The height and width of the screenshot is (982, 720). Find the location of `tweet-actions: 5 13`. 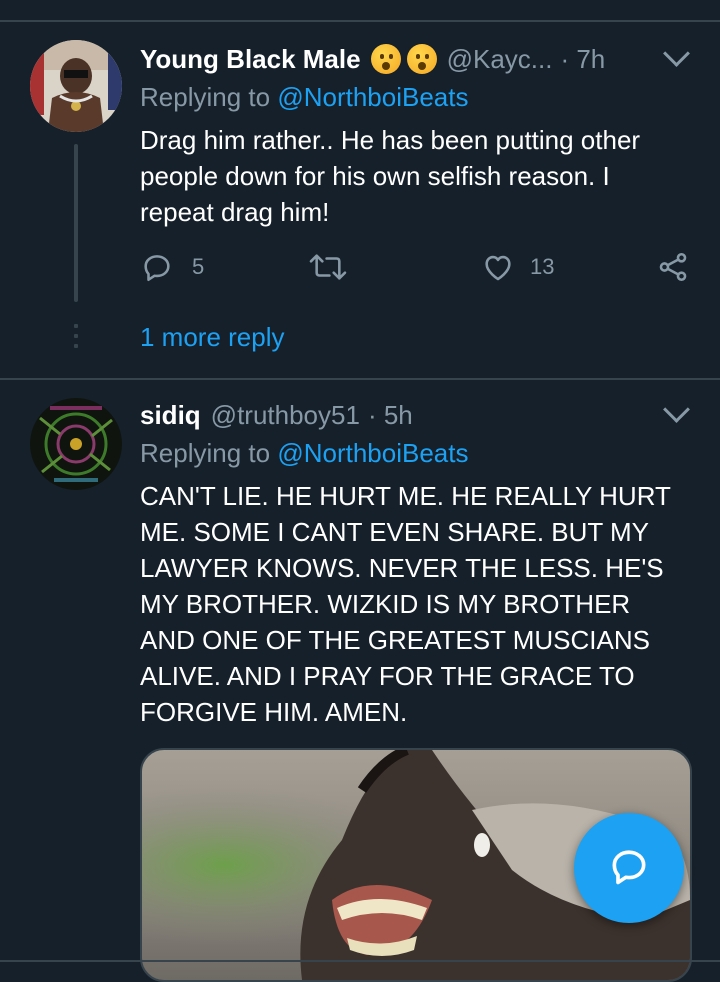

tweet-actions: 5 13 is located at coordinates (420, 267).